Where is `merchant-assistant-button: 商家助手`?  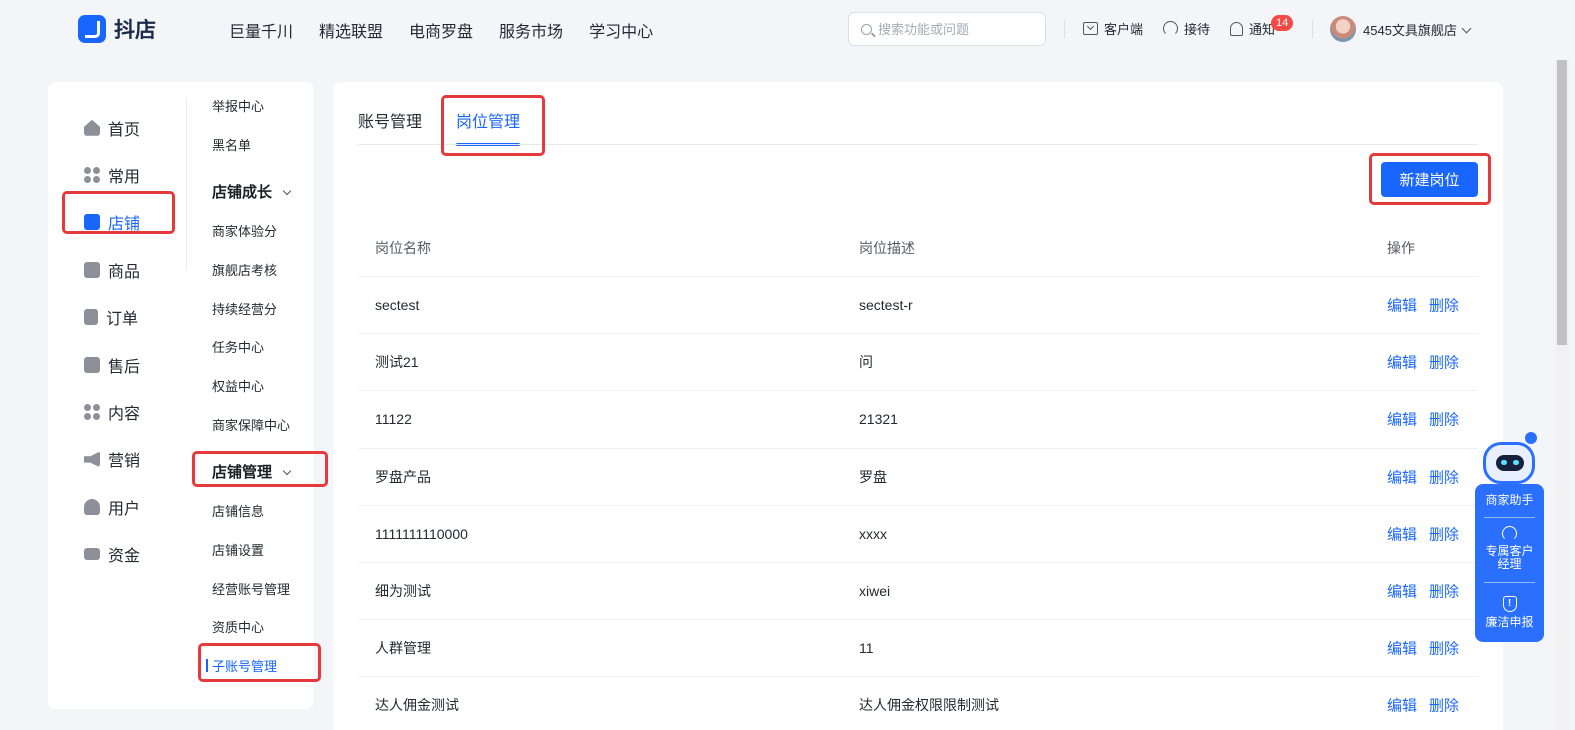
merchant-assistant-button: 商家助手 is located at coordinates (1509, 500).